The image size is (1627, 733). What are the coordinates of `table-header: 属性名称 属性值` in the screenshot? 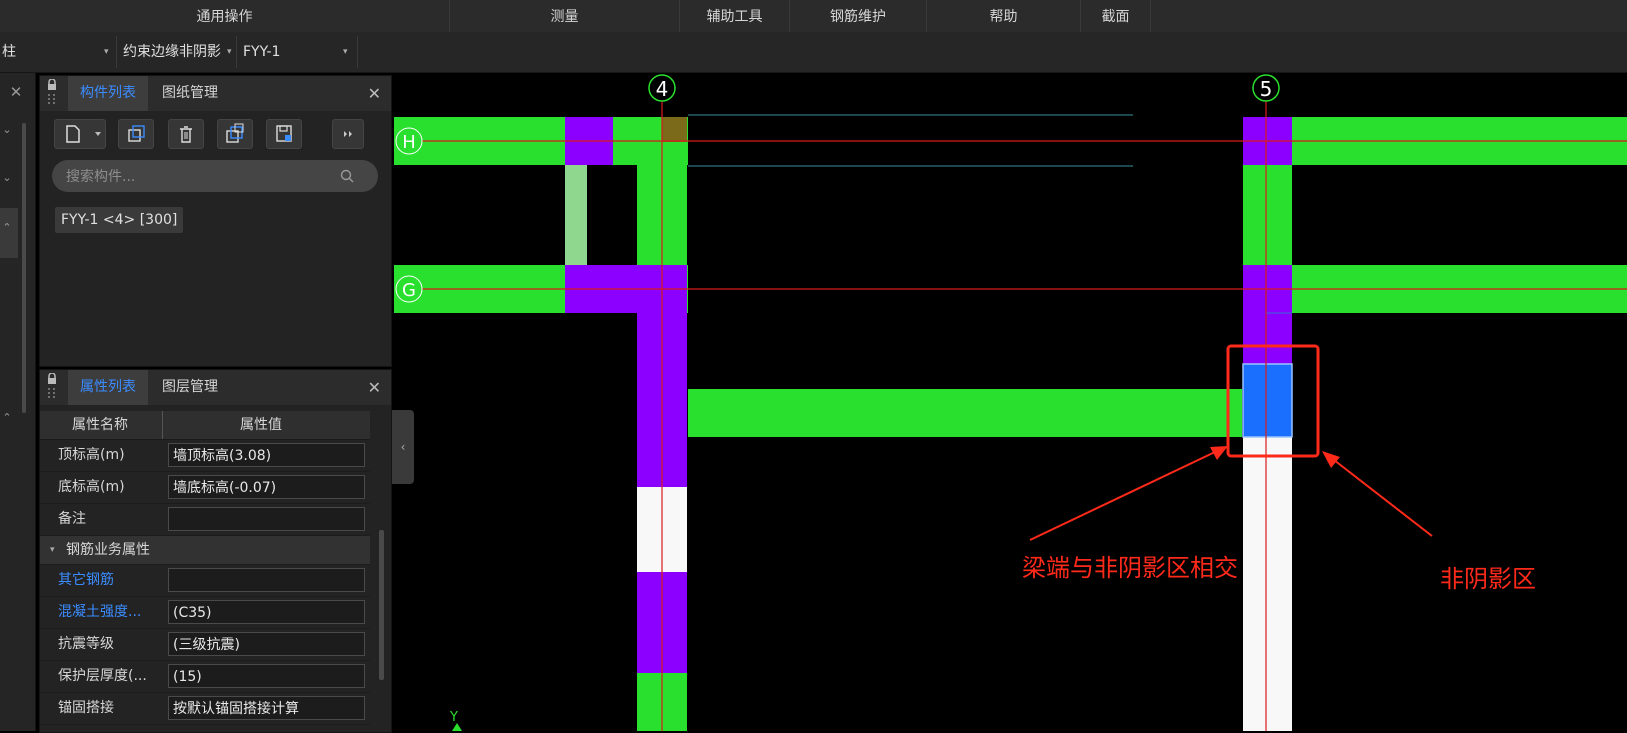 It's located at (205, 425).